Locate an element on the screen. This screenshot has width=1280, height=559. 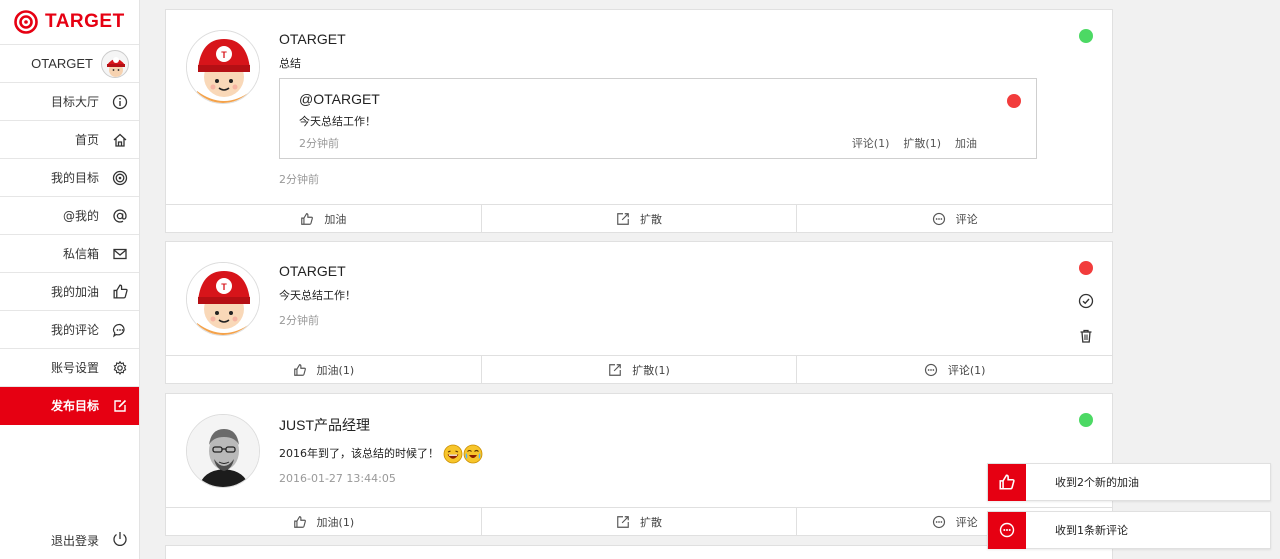
quoted-cheer-link: 加油 is located at coordinates (966, 143).